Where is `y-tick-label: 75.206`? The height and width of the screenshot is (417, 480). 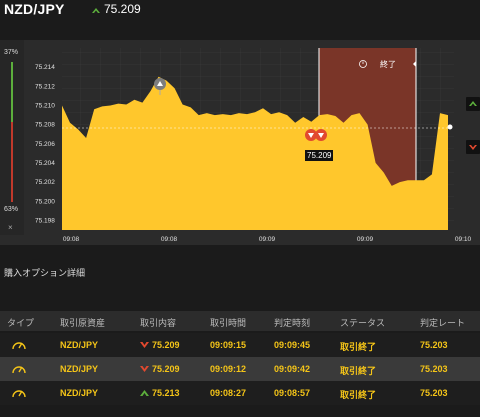
y-tick-label: 75.206 is located at coordinates (45, 144).